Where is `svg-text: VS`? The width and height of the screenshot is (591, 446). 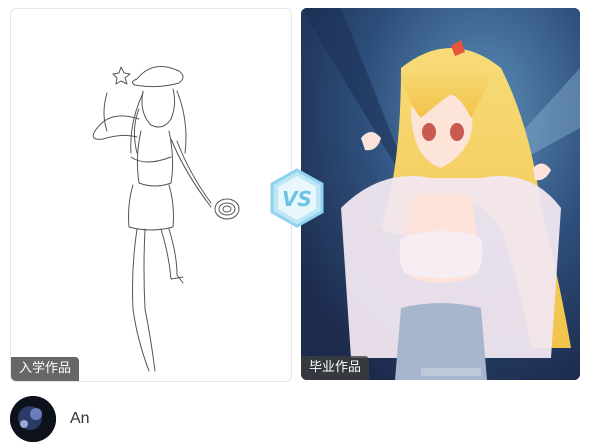 svg-text: VS is located at coordinates (297, 199).